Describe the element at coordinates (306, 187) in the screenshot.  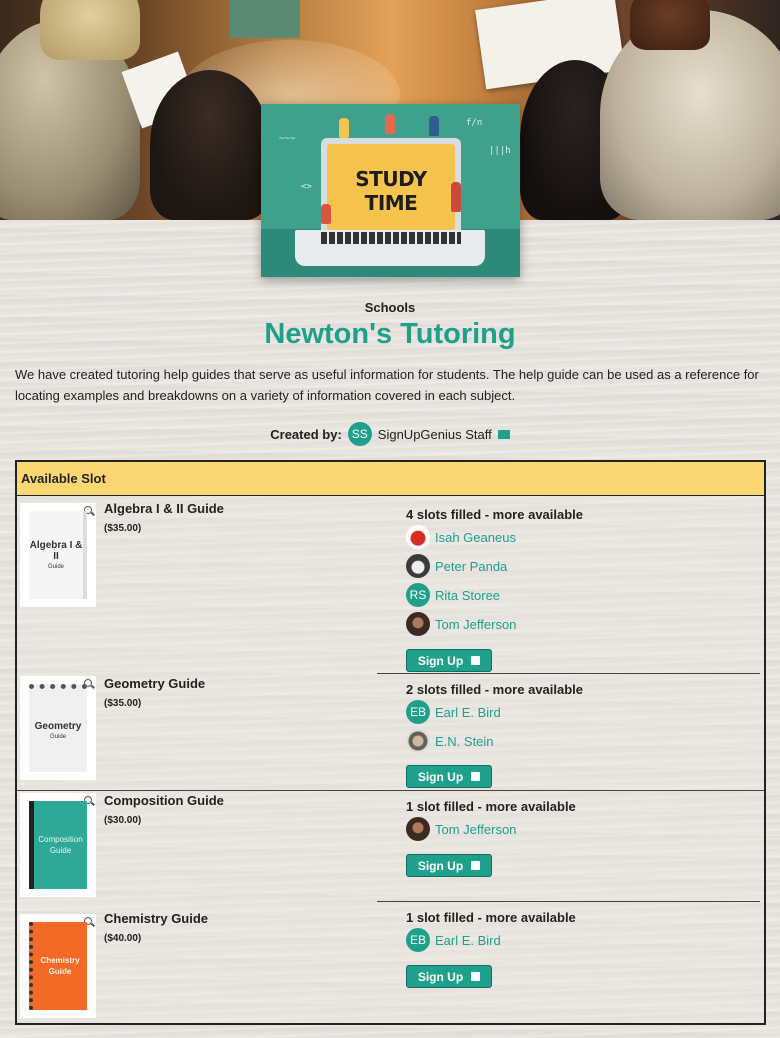
I see `doodle: <>` at that location.